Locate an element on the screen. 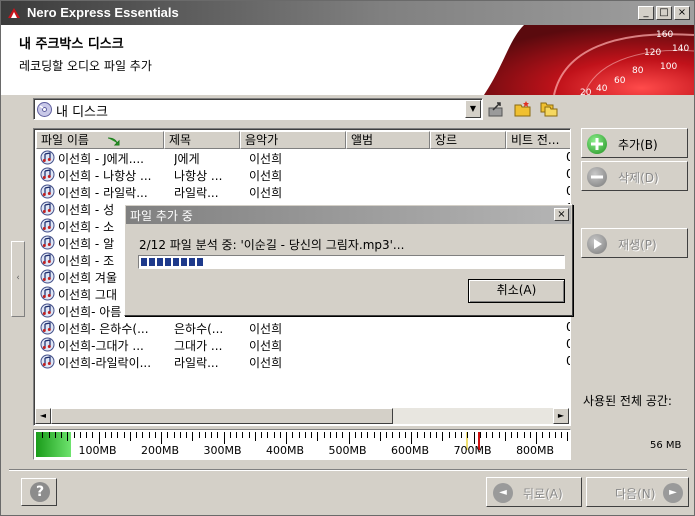 This screenshot has width=695, height=516. back-button: ◄ 뒤로(A) is located at coordinates (534, 492).